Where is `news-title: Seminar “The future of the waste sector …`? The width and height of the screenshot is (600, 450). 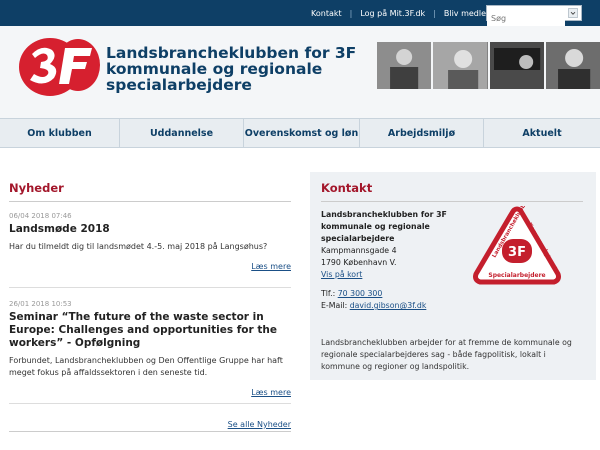
news-title: Seminar “The future of the waste sector … is located at coordinates (151, 330).